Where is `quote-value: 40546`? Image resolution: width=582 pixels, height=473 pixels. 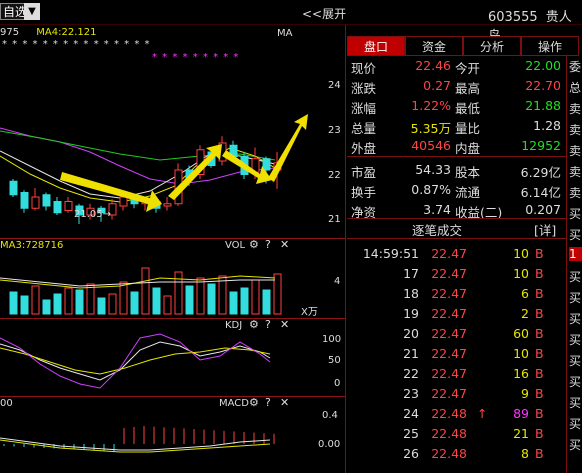
quote-value: 40546 is located at coordinates (431, 145).